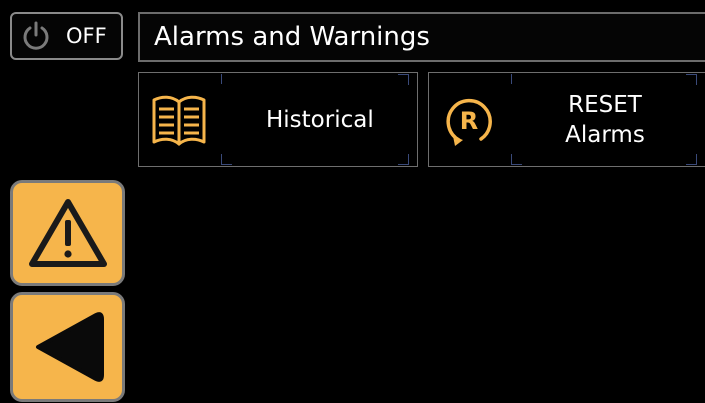 This screenshot has width=705, height=403. What do you see at coordinates (605, 120) in the screenshot?
I see `reset-alarms-label: RESET Alarms` at bounding box center [605, 120].